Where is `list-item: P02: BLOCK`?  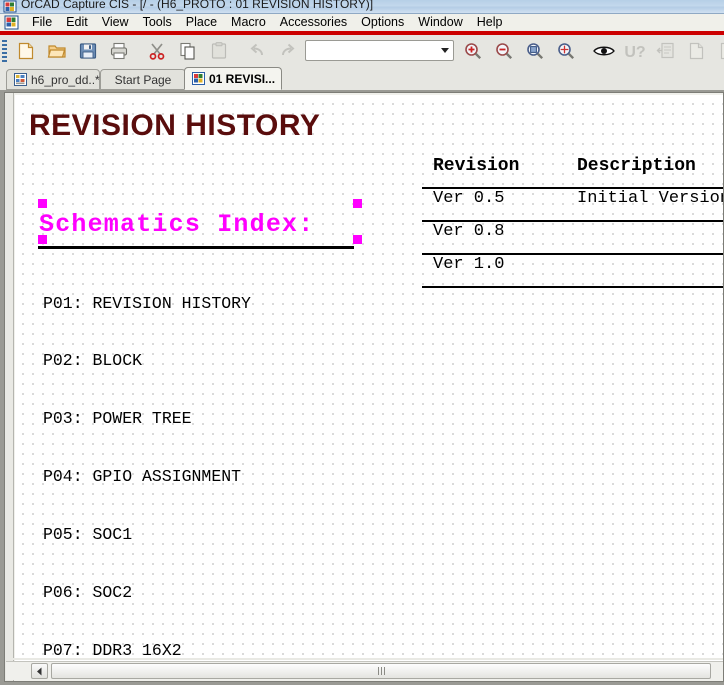 list-item: P02: BLOCK is located at coordinates (93, 361).